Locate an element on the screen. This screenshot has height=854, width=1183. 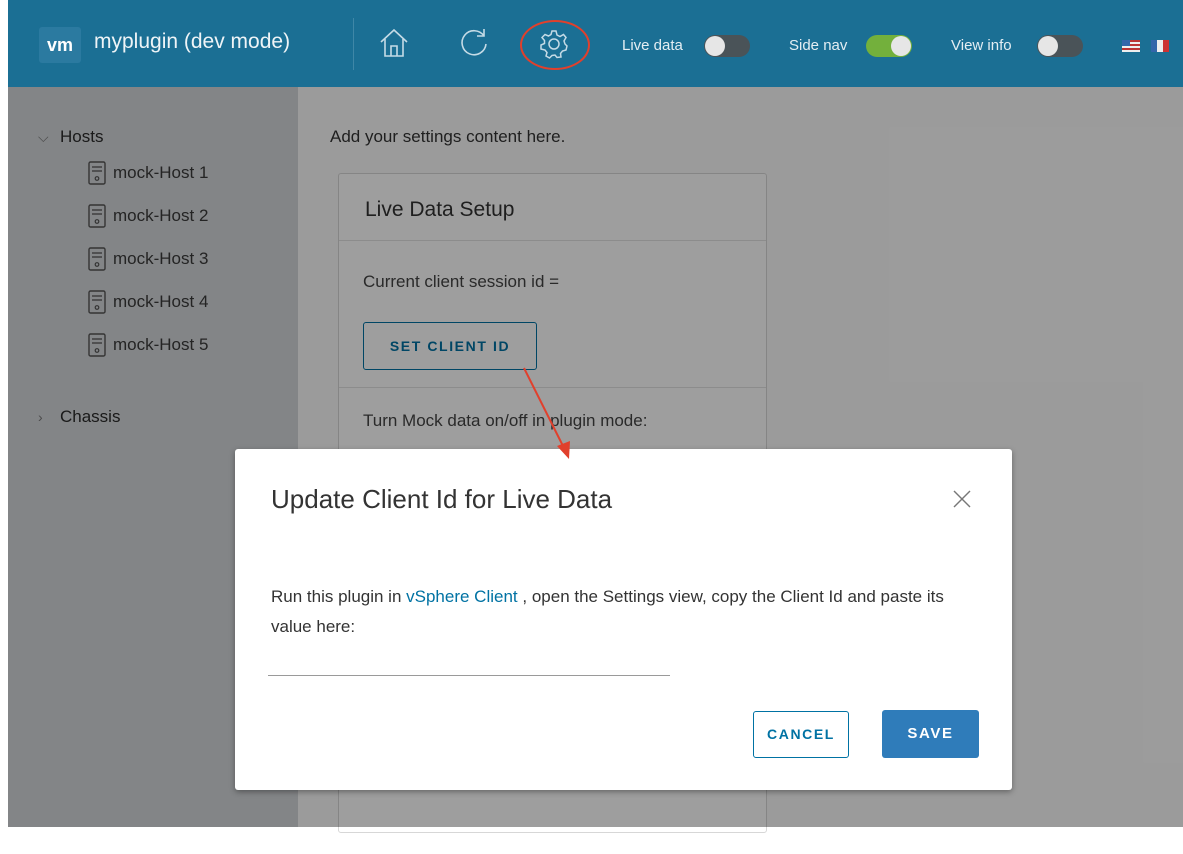
gear-highlight-ring is located at coordinates (555, 45).